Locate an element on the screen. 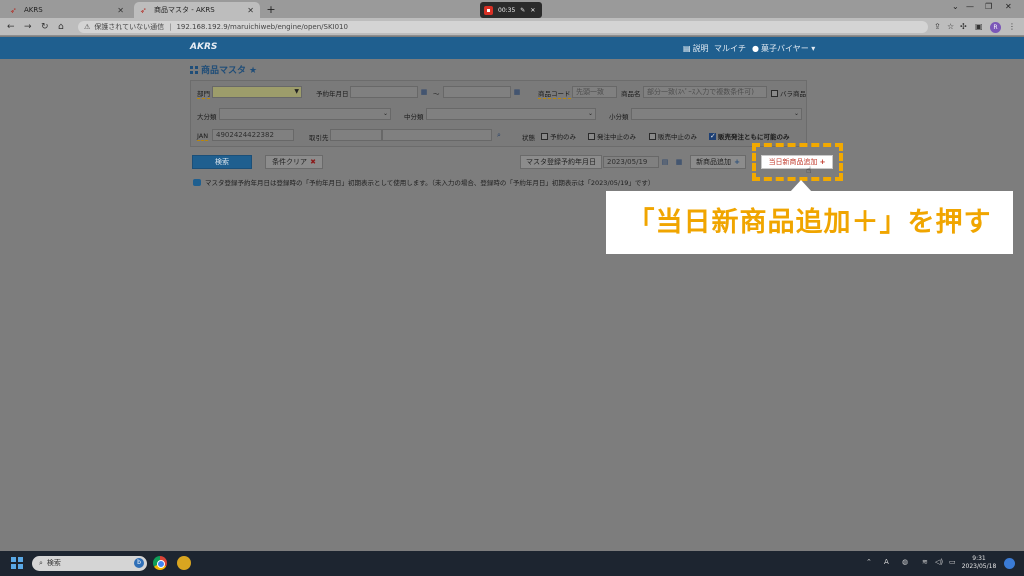  close-window-icon: ✕ is located at coordinates (1008, 6).